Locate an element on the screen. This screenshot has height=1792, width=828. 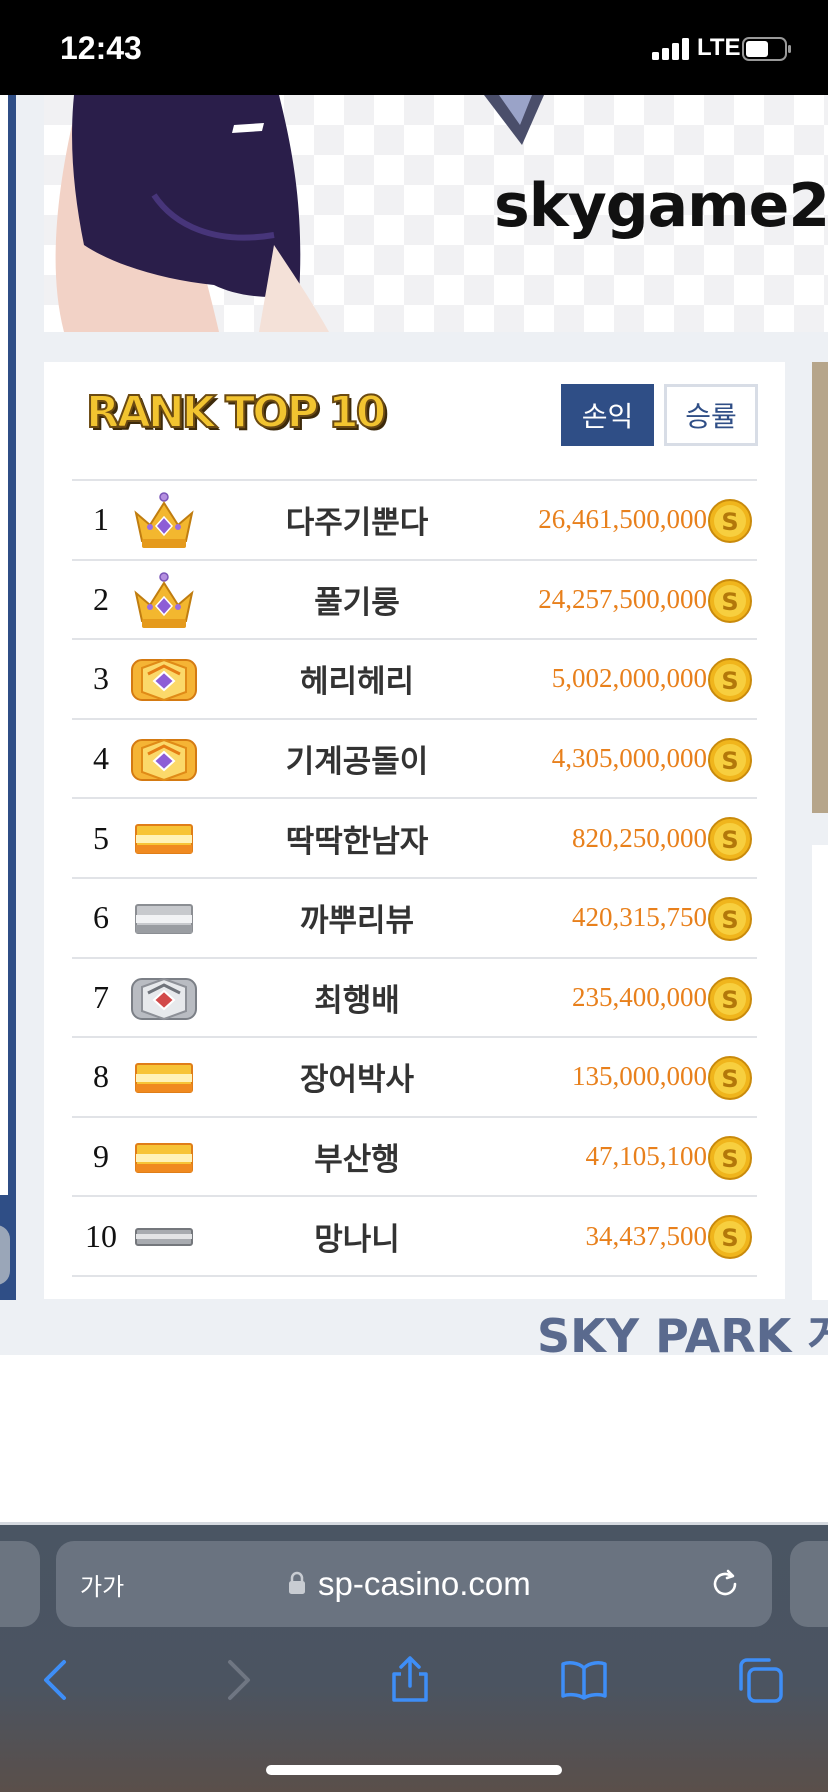
player-name: 풀기룽 is located at coordinates (357, 602).